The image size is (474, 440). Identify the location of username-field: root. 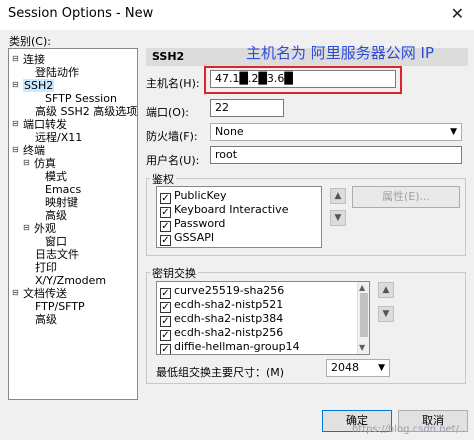
(336, 155).